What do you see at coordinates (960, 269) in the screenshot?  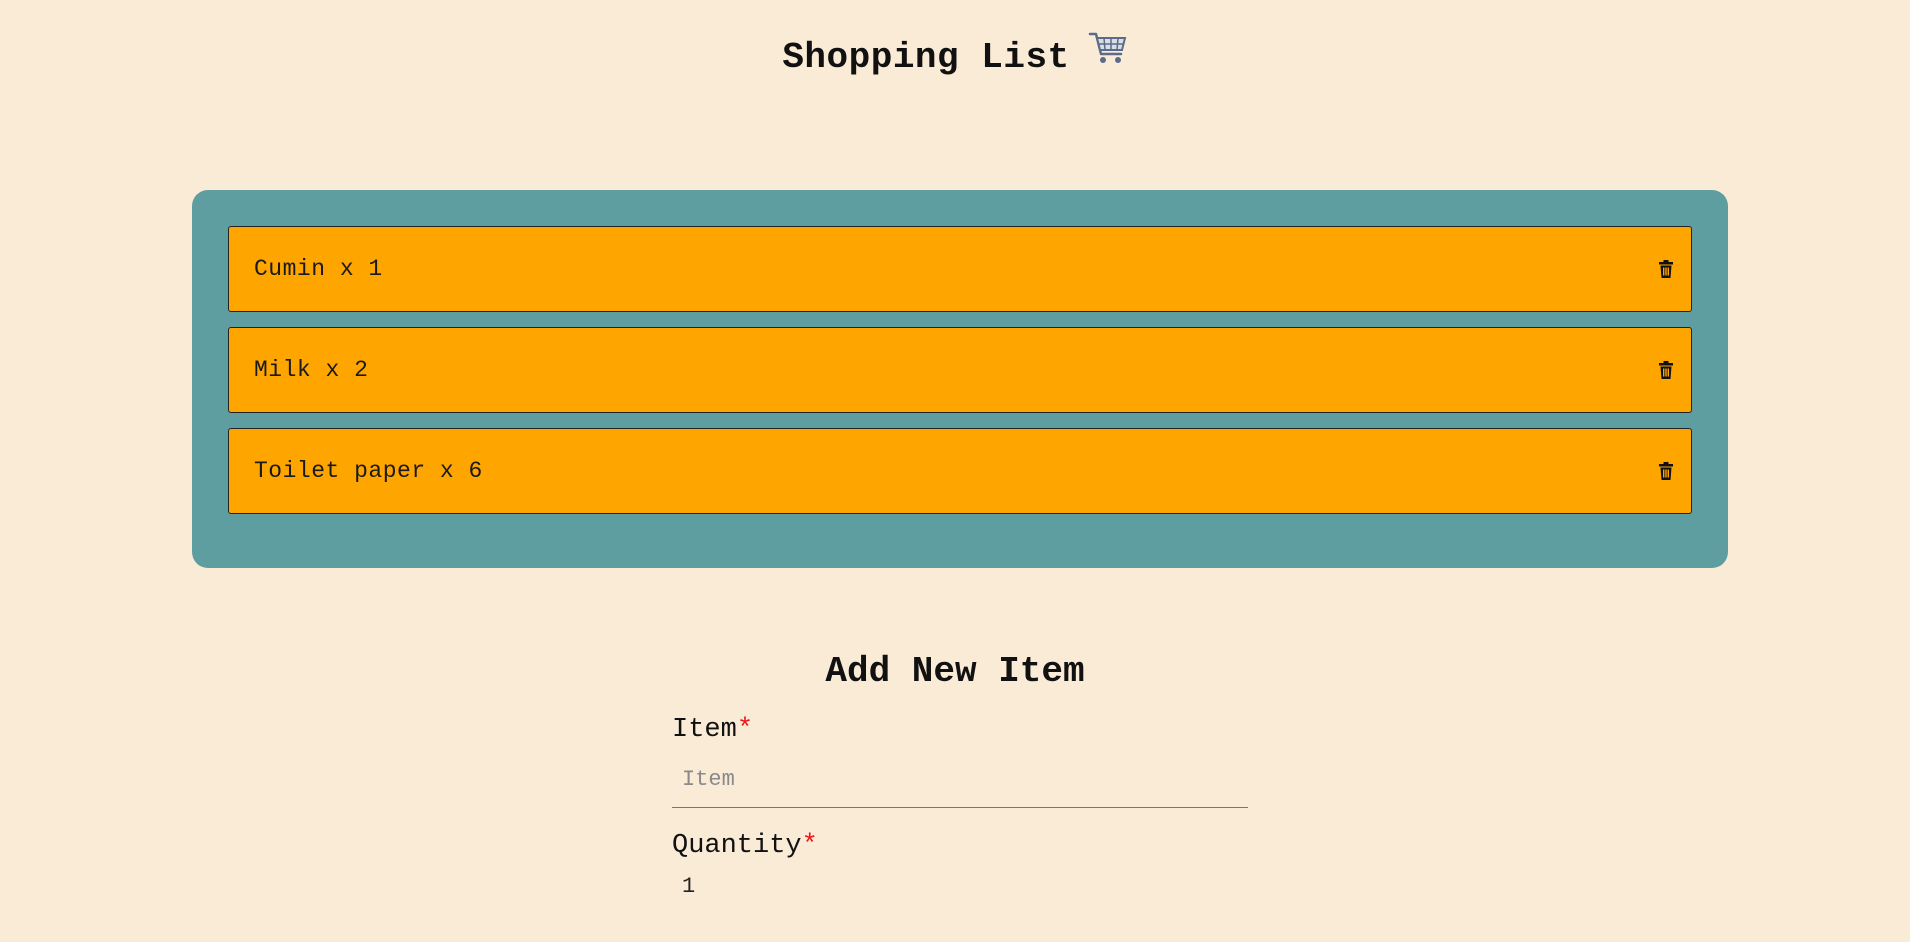 I see `list-item: Cumin x 1` at bounding box center [960, 269].